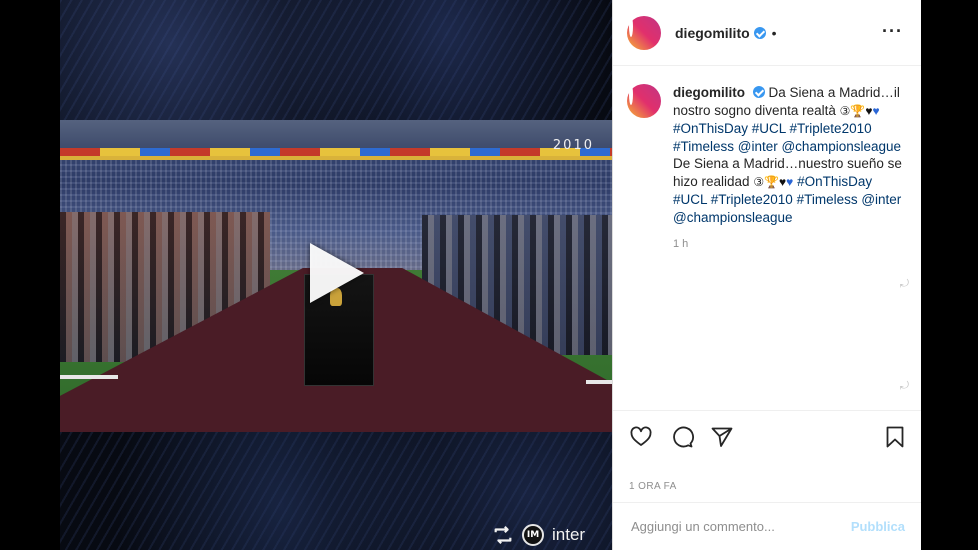 This screenshot has width=978, height=550. I want to click on caption-hashtags: @championsleague, so click(733, 217).